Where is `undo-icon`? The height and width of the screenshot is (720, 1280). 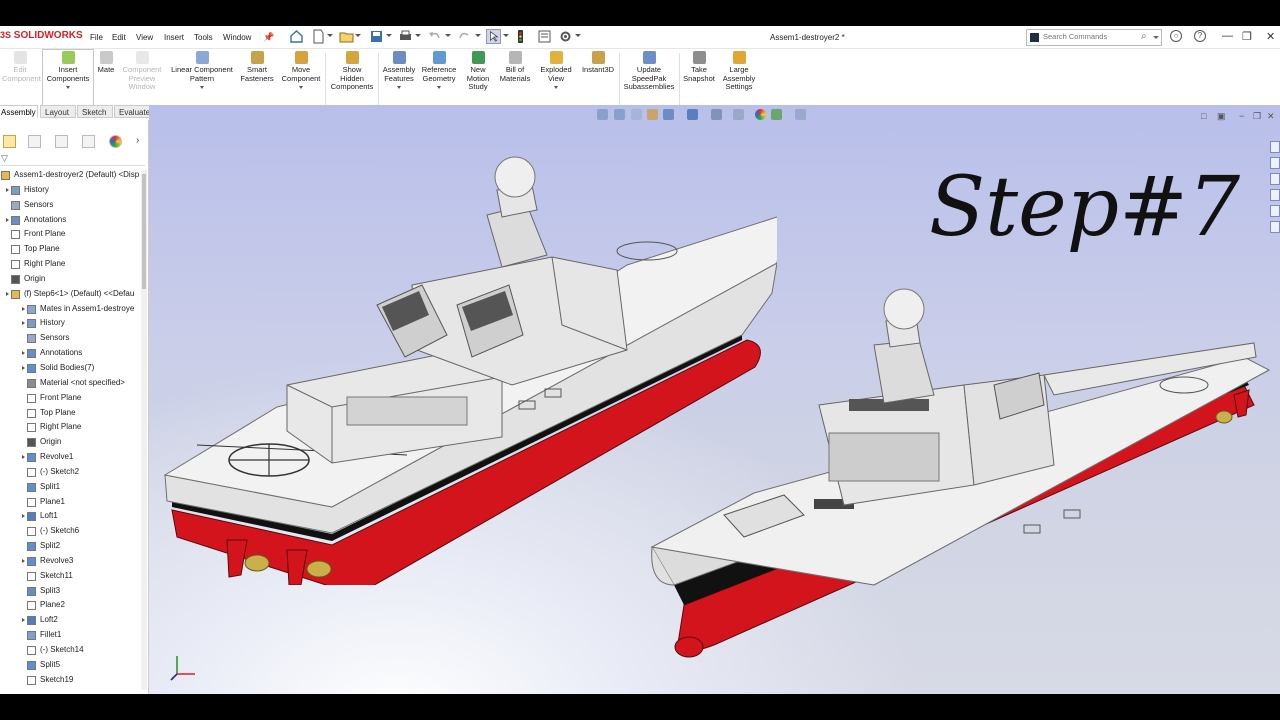 undo-icon is located at coordinates (434, 36).